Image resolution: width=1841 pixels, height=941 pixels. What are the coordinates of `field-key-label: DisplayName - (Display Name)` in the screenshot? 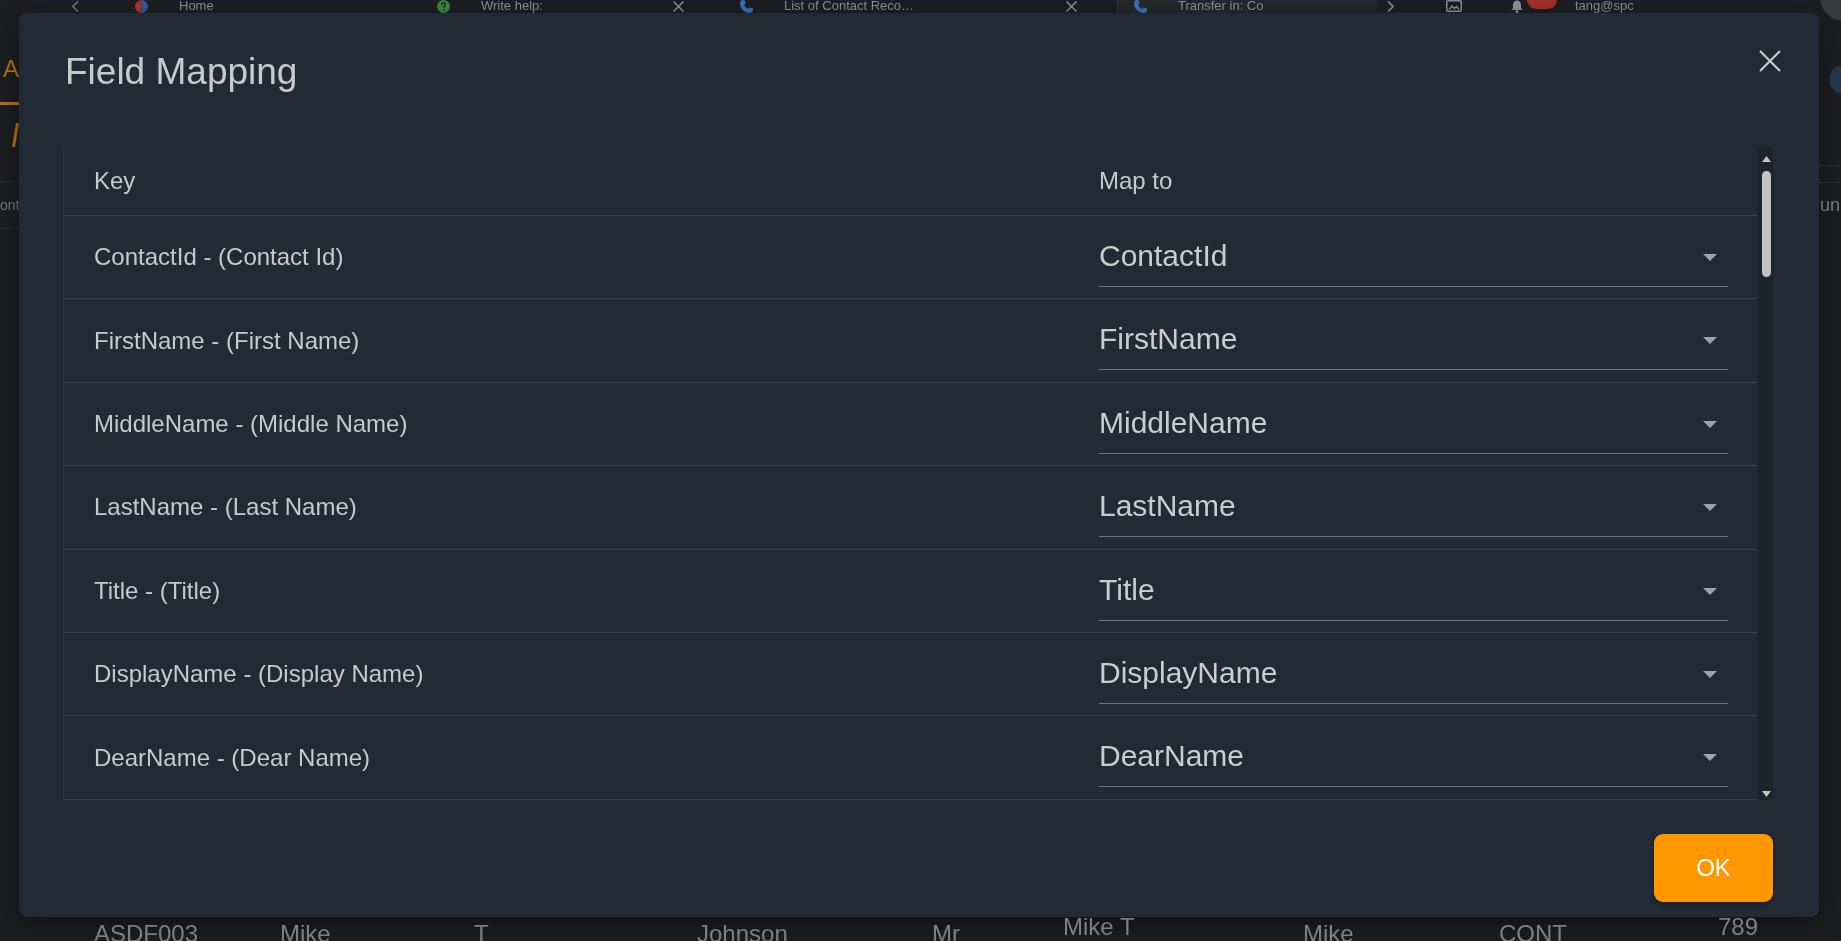 It's located at (259, 674).